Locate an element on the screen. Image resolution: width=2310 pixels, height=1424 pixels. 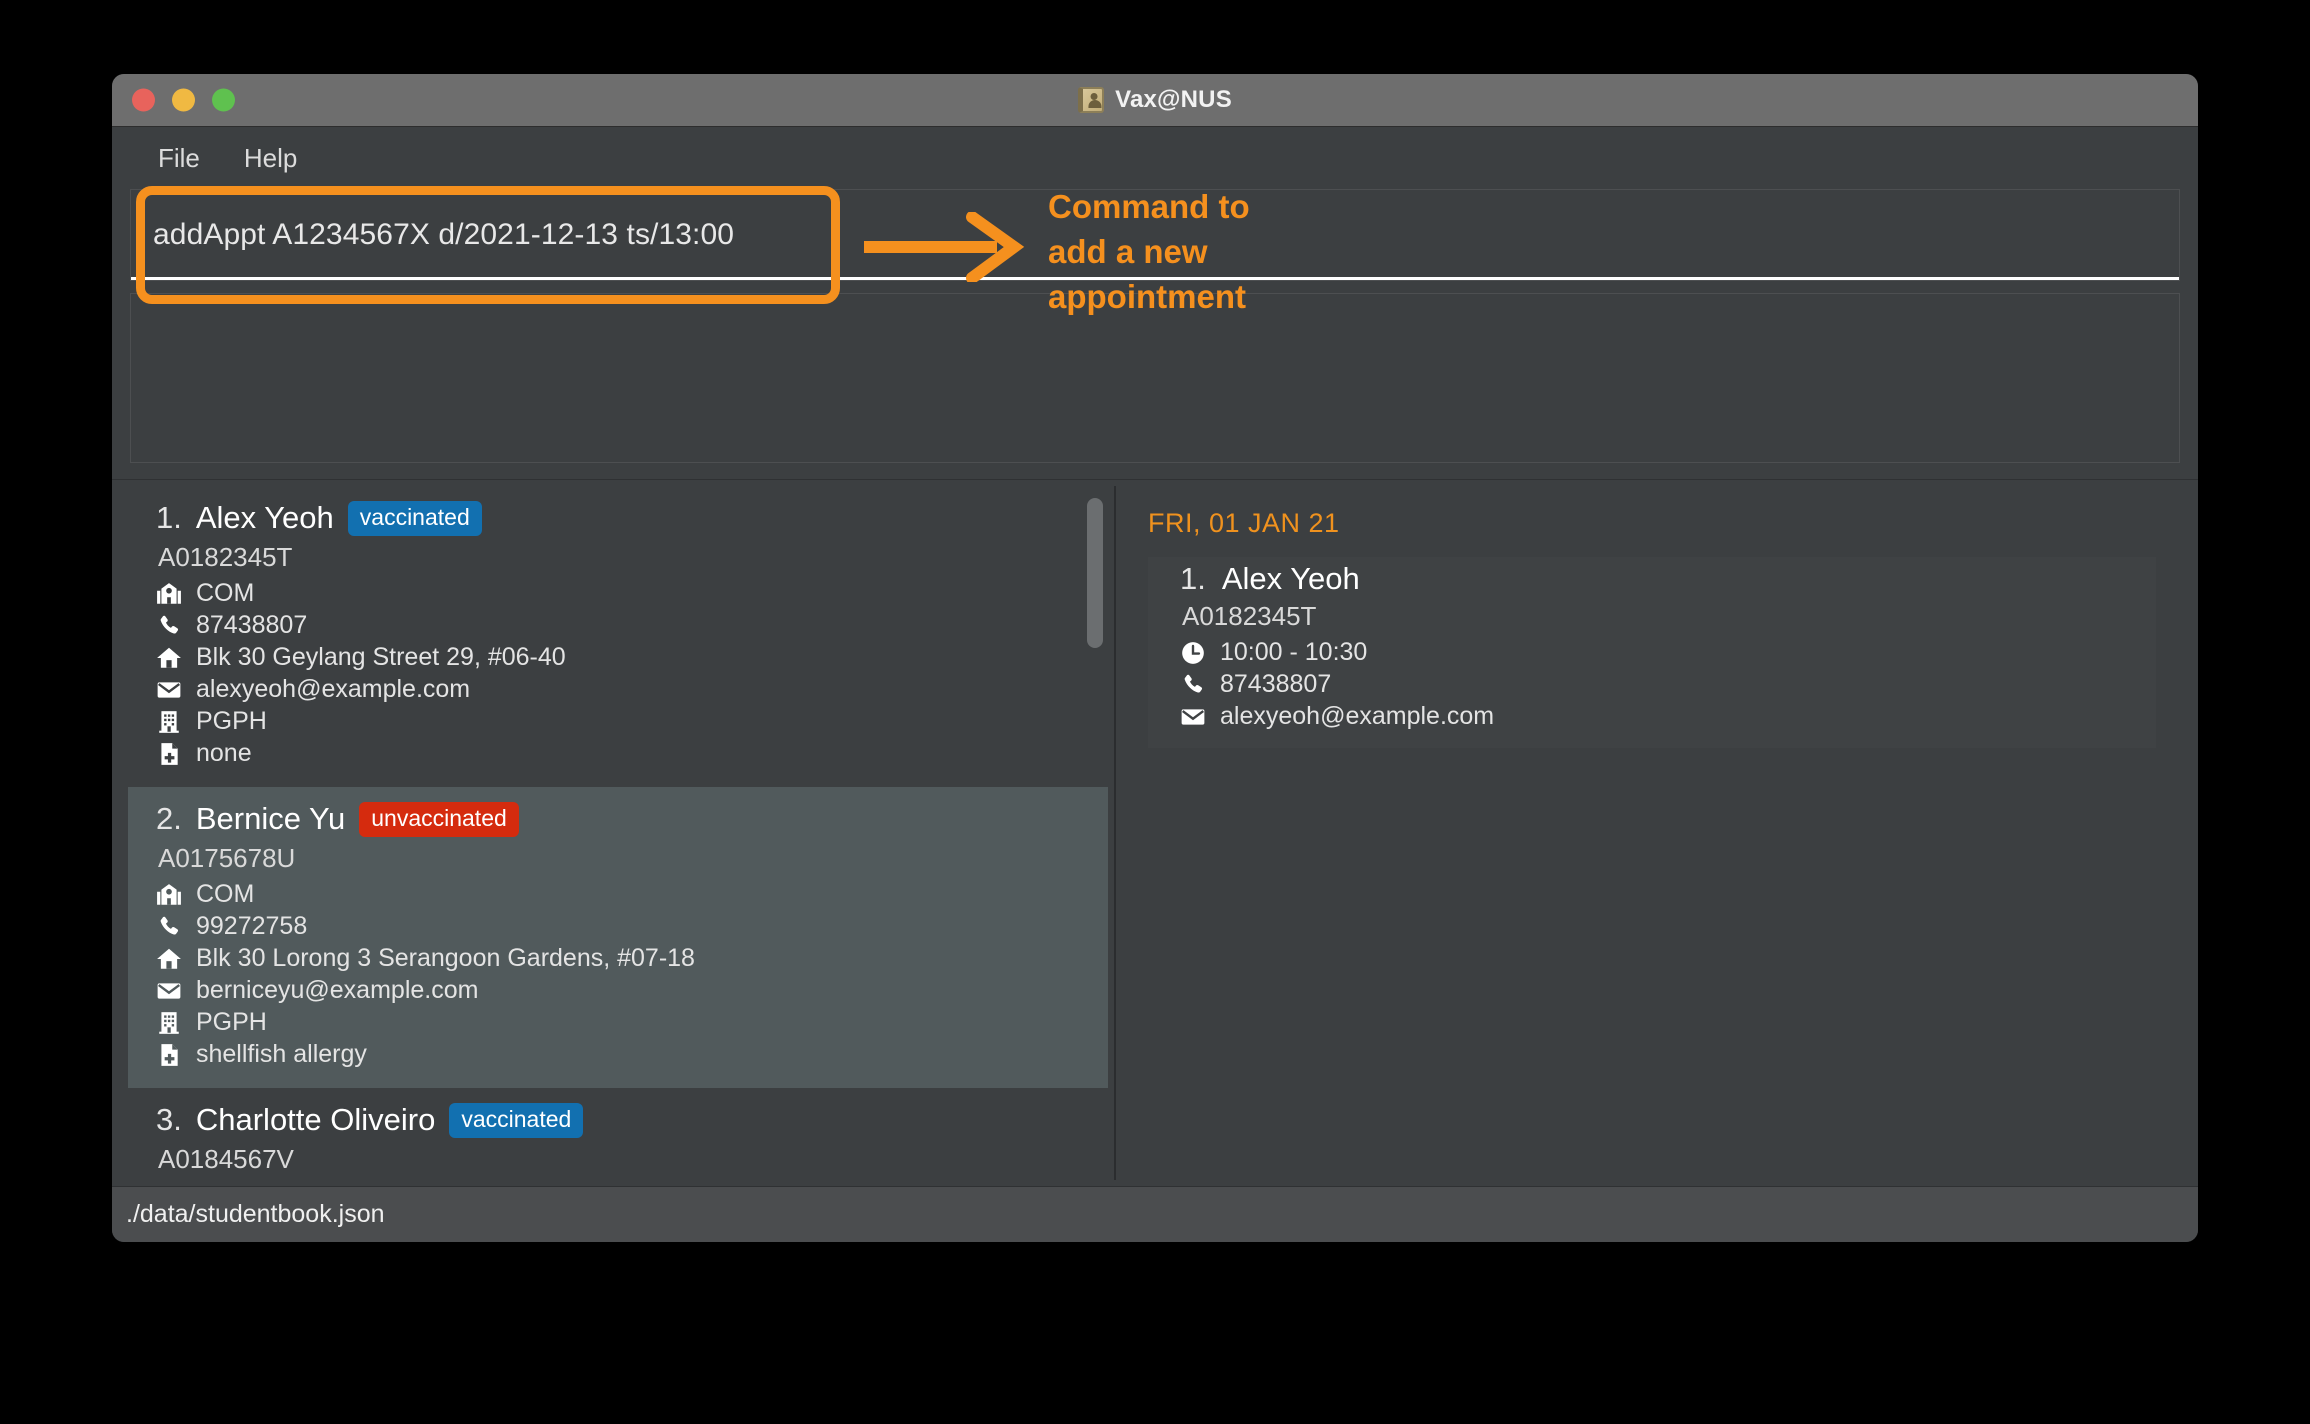
status-badge: unvaccinated is located at coordinates (439, 819).